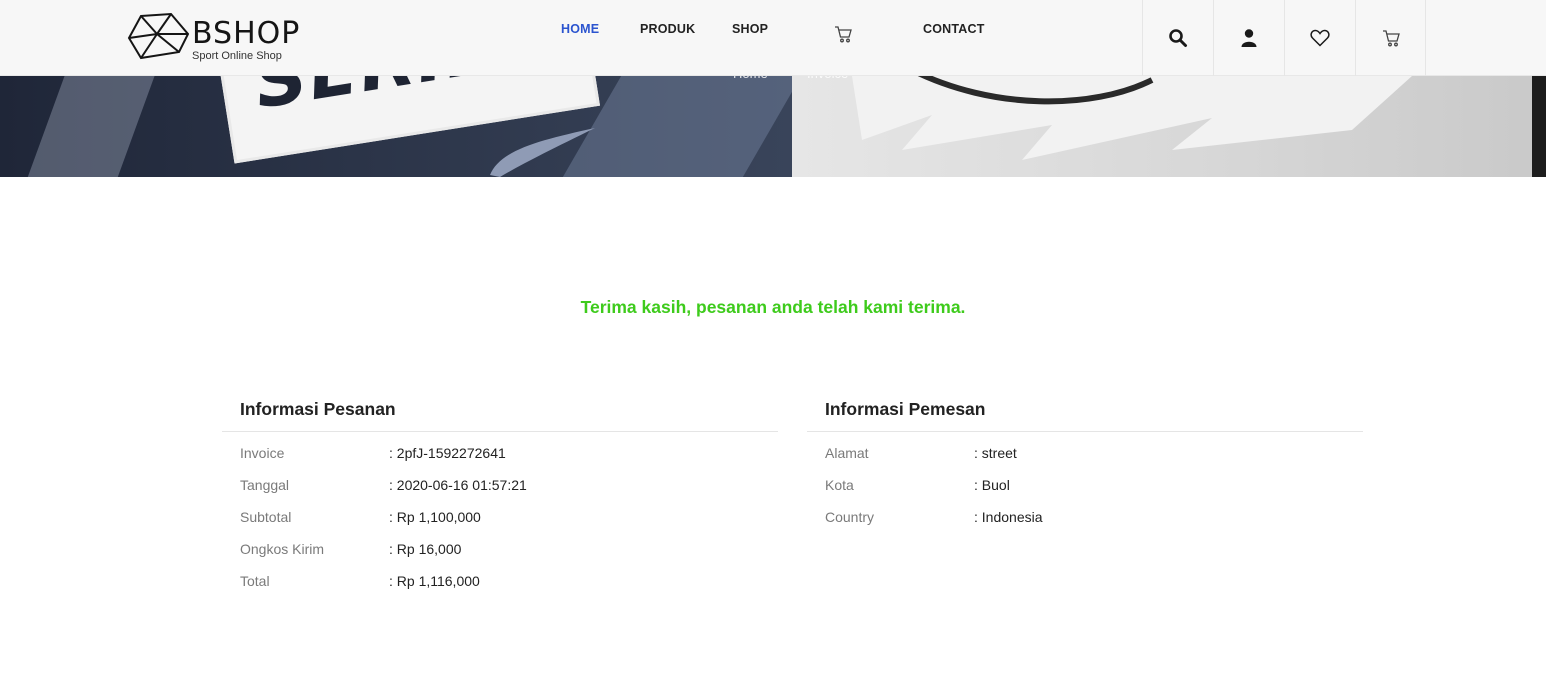 Image resolution: width=1546 pixels, height=680 pixels. I want to click on heart-icon, so click(1320, 38).